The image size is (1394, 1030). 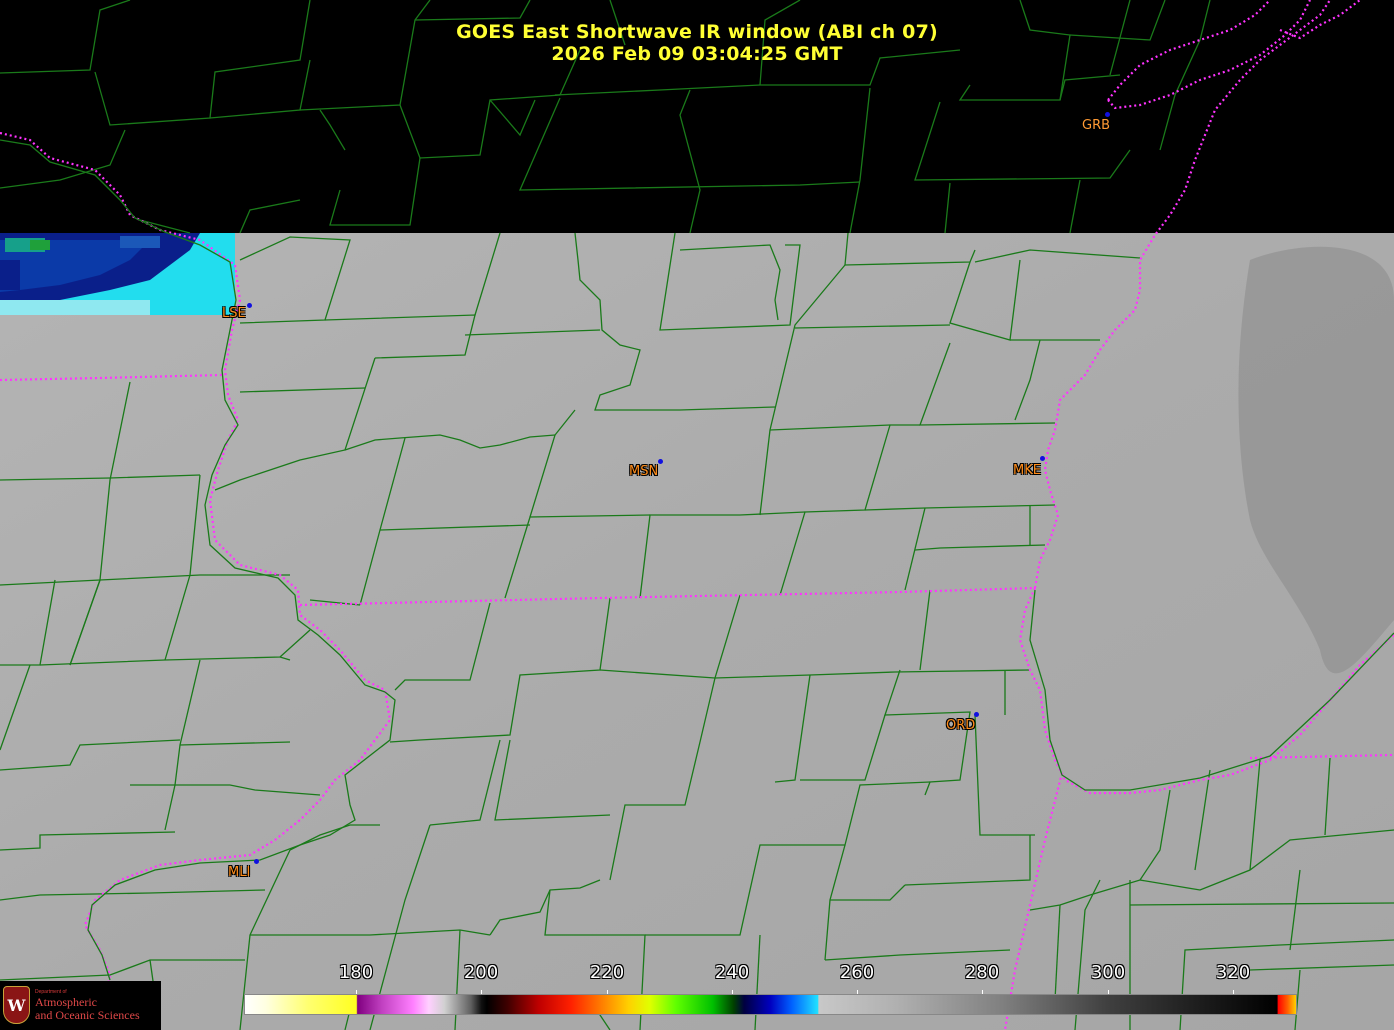 I want to click on colorbar-tick-label: 200, so click(x=481, y=972).